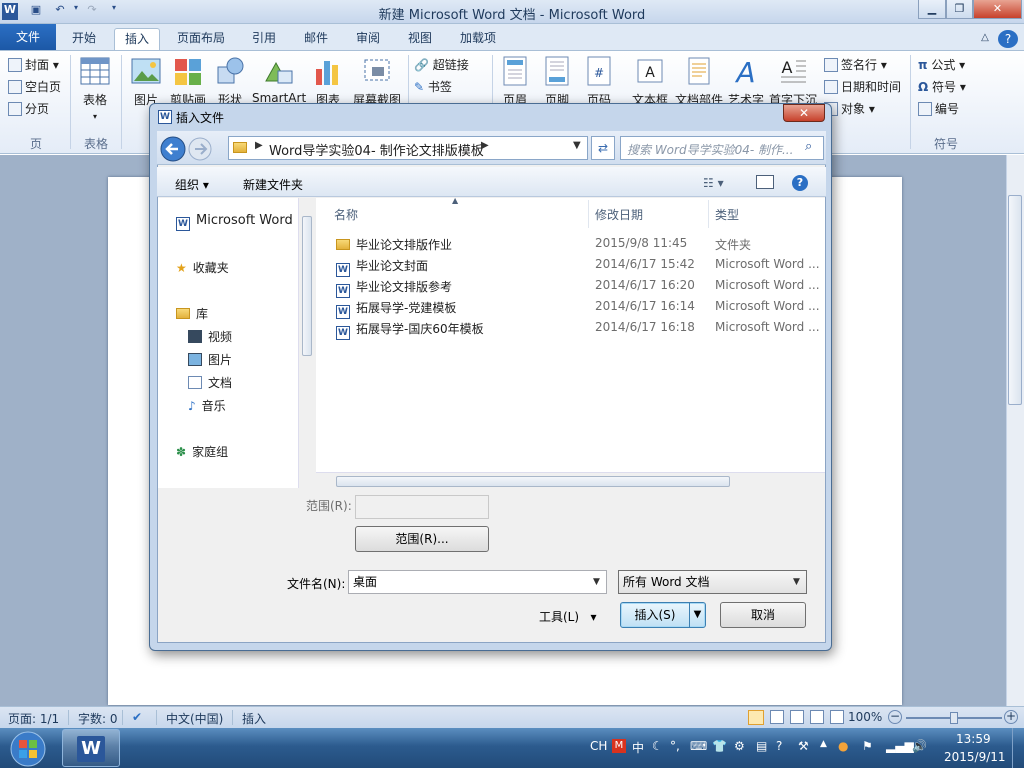 This screenshot has width=1024, height=768. Describe the element at coordinates (441, 65) in the screenshot. I see `hyperlink-button: 🔗 超链接` at that location.